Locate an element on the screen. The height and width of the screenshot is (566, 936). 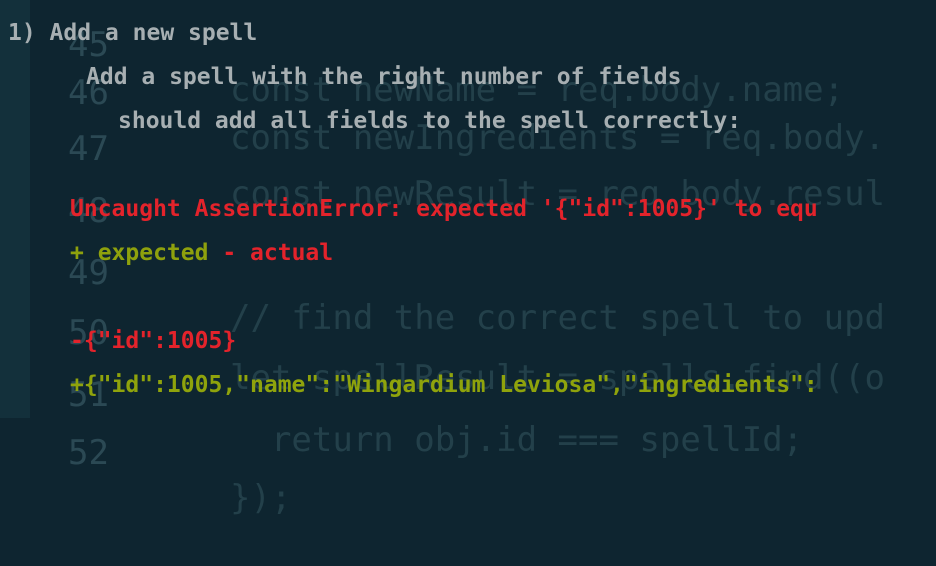
diff-legend: + expected - actual is located at coordinates (201, 253).